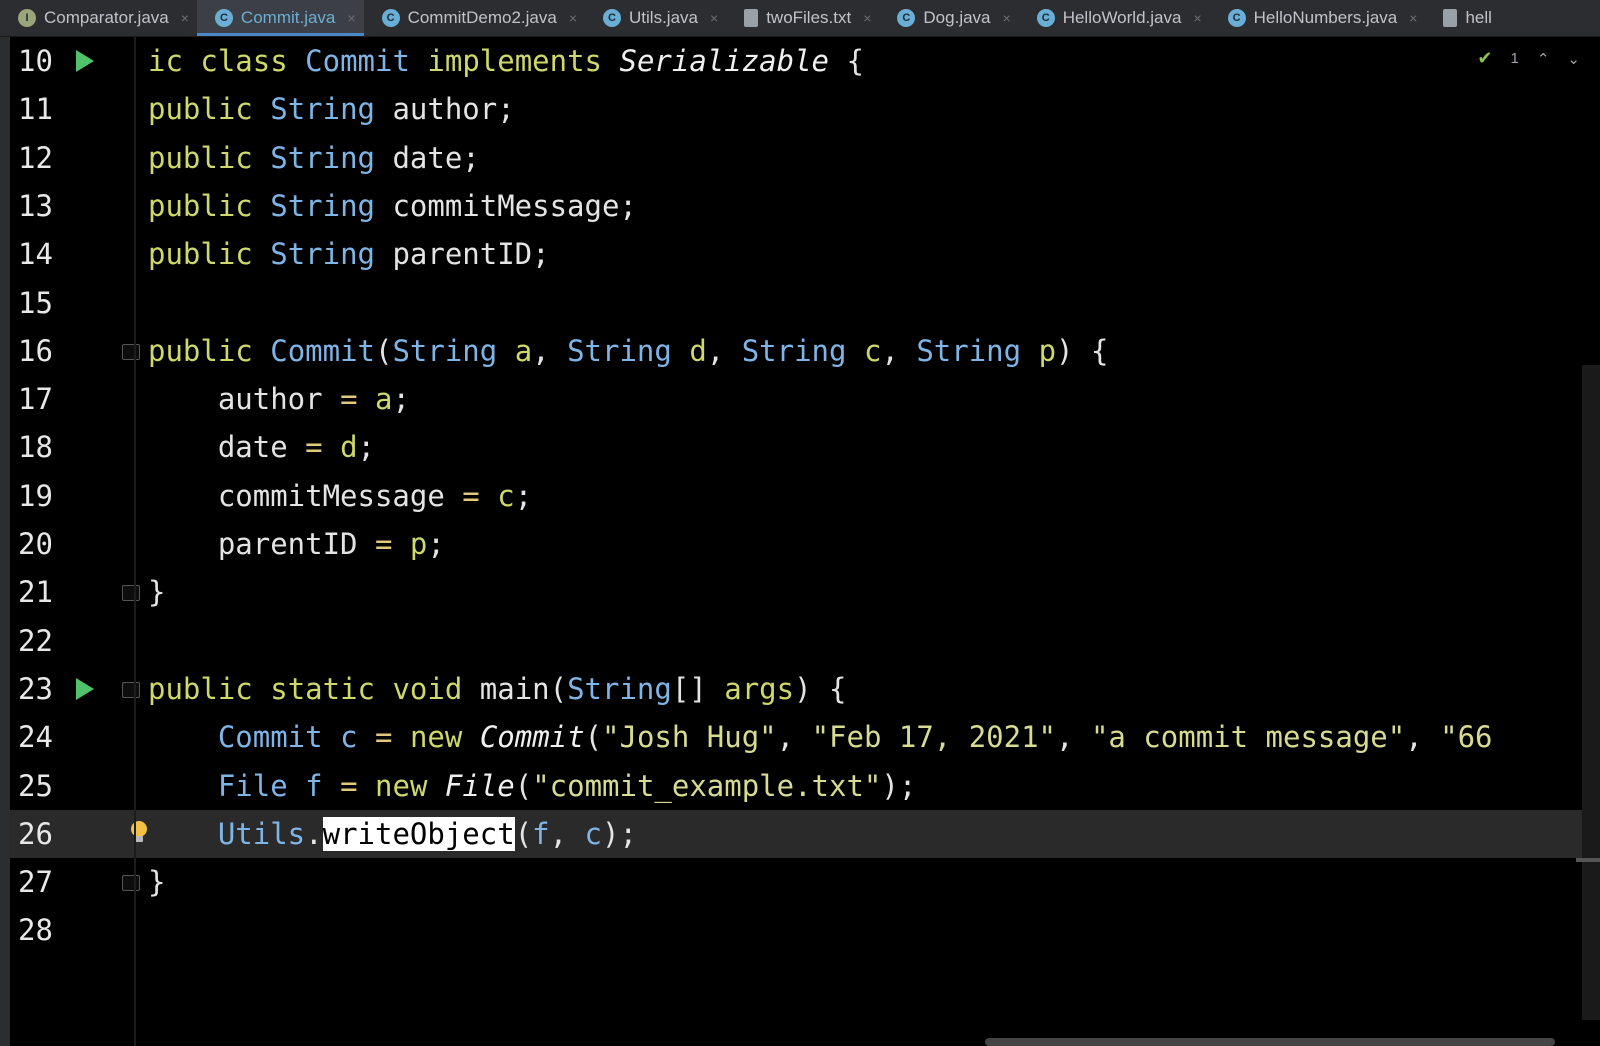 Image resolution: width=1600 pixels, height=1046 pixels. I want to click on inspection-check-icon: ✔, so click(1484, 58).